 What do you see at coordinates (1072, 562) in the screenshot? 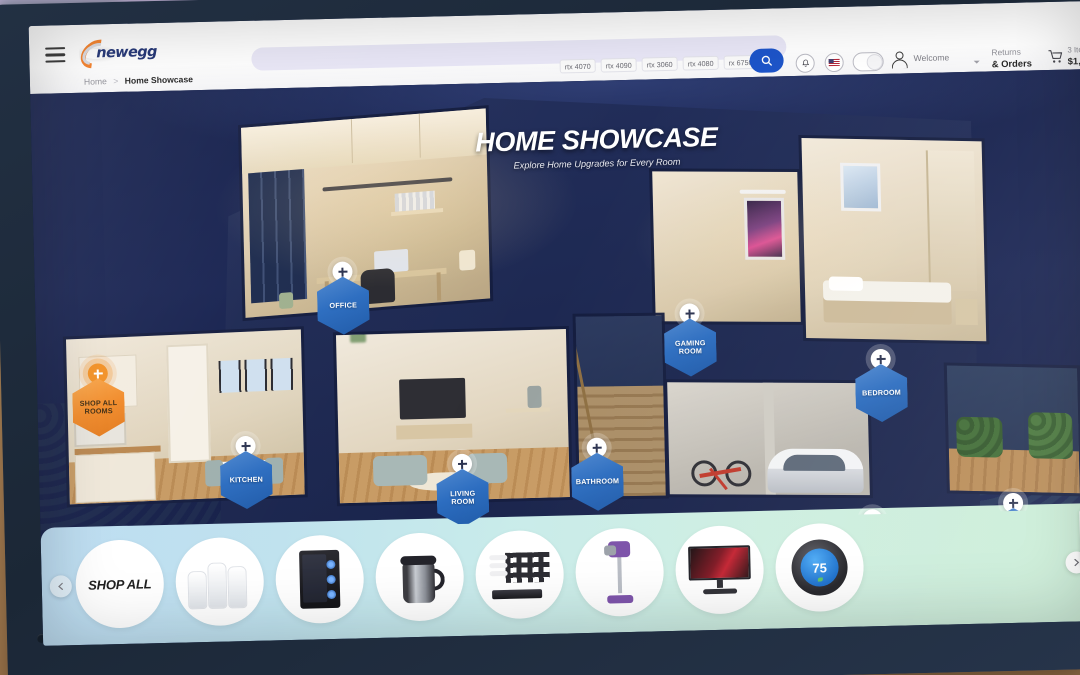
I see `carousel-next-button` at bounding box center [1072, 562].